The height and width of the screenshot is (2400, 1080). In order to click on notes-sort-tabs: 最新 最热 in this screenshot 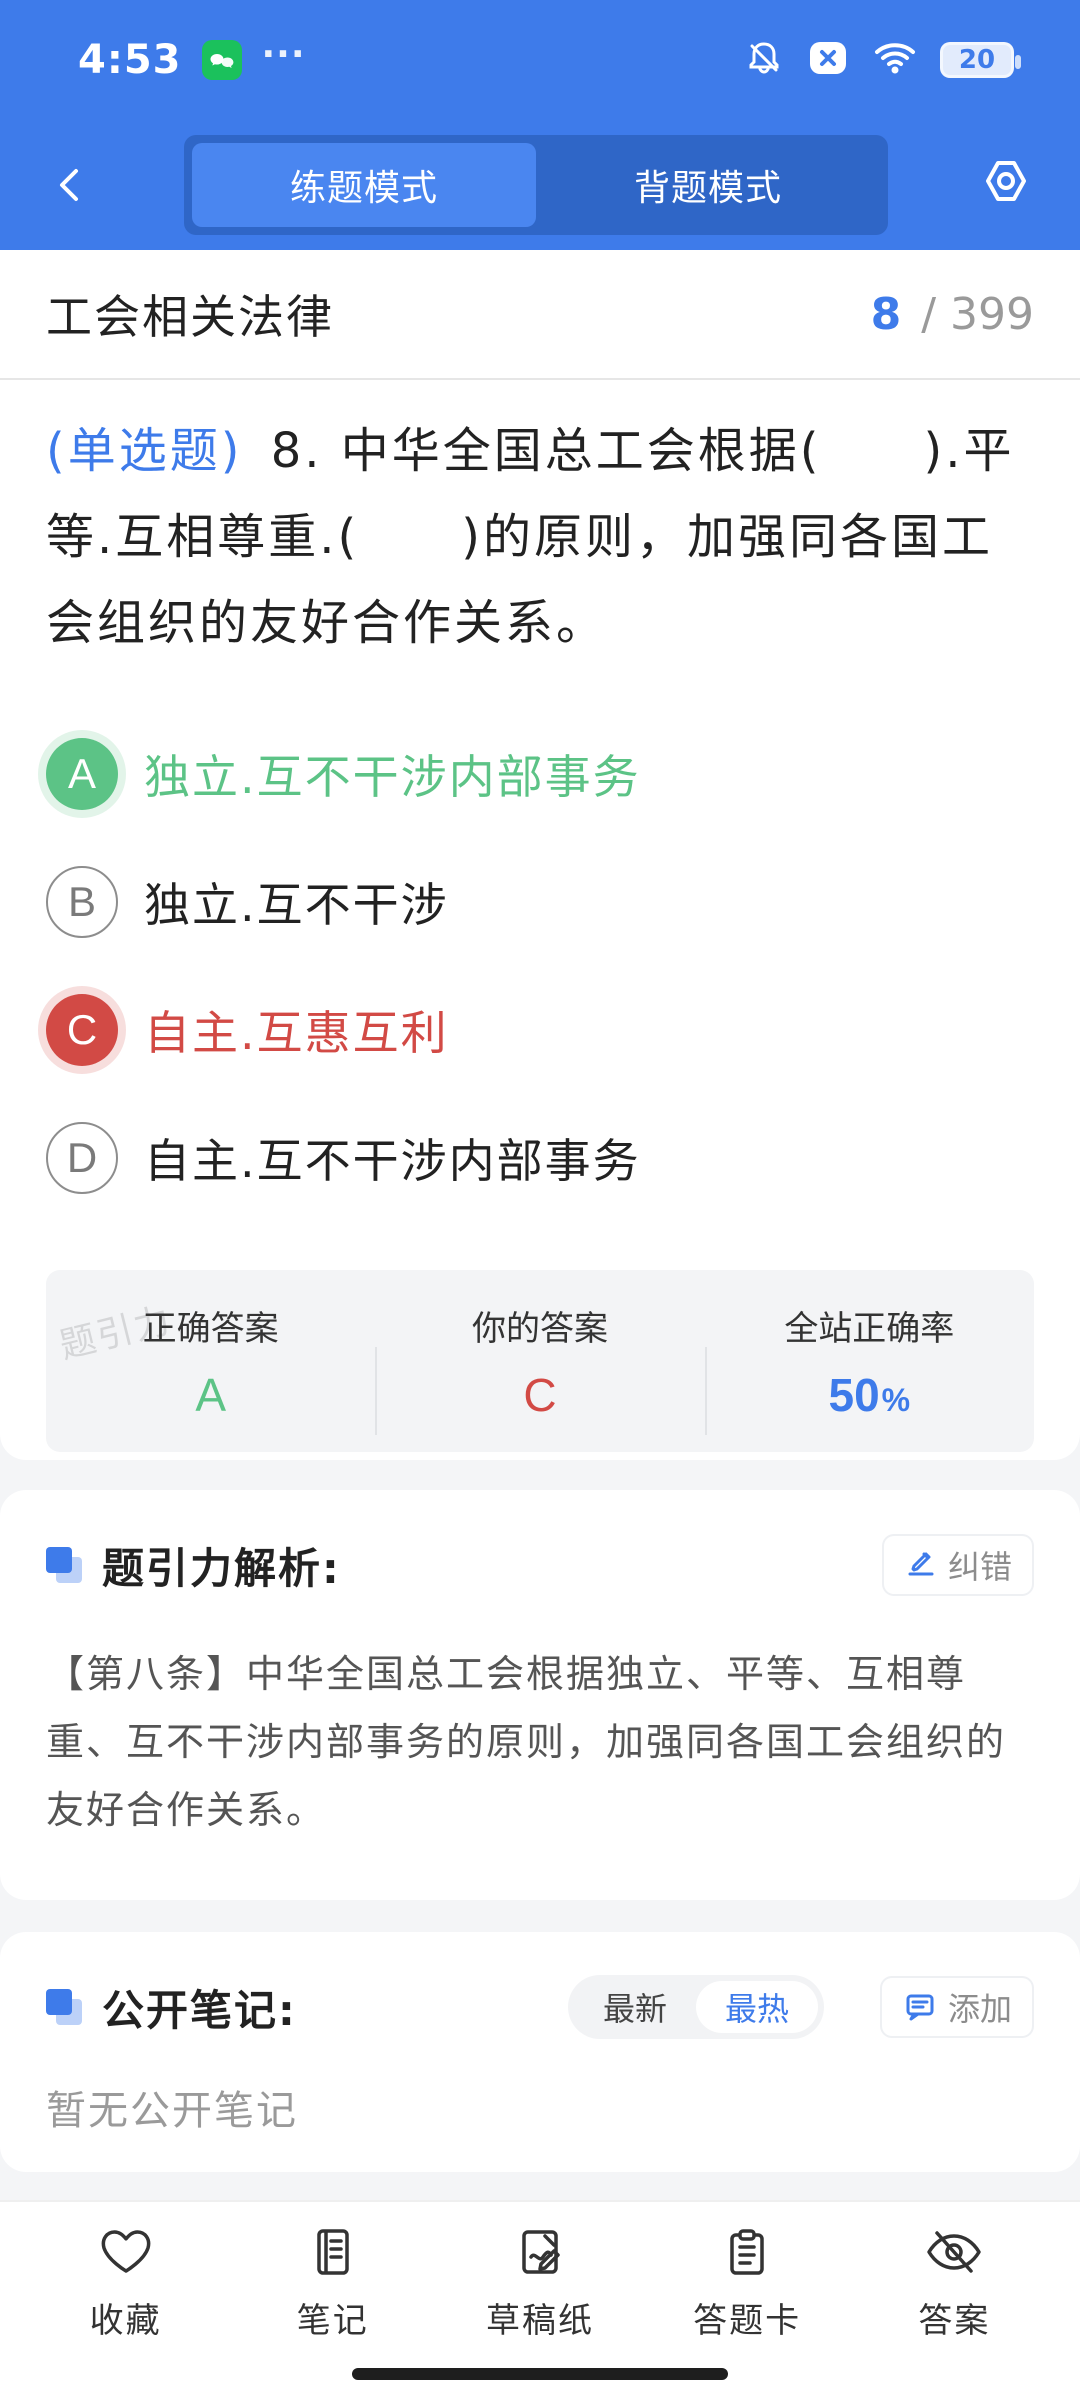, I will do `click(695, 2007)`.